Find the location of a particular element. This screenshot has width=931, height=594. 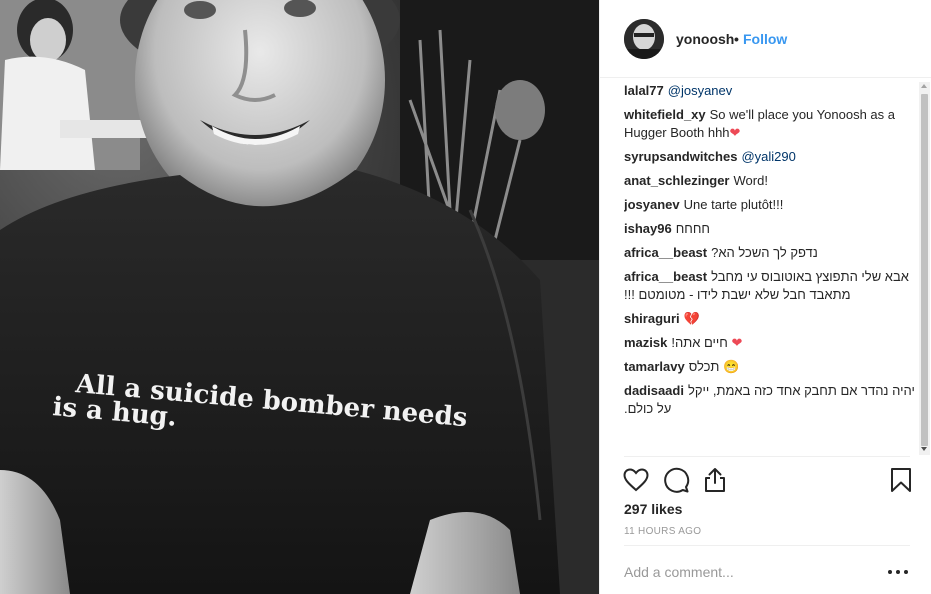

comment-item: ishay96 חחחח is located at coordinates (771, 229).